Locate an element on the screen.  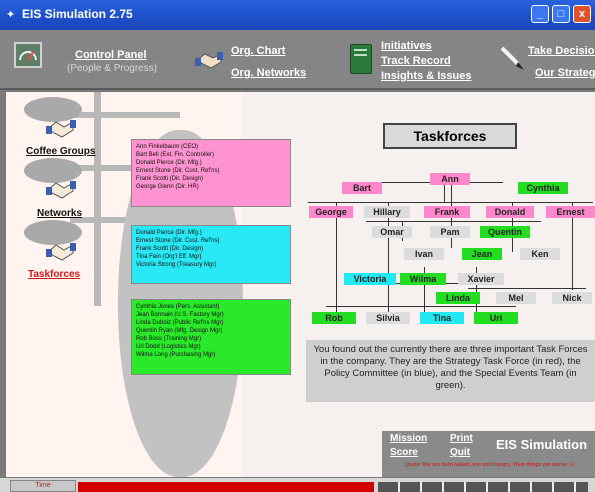
control-panel-link: Control Panel is located at coordinates (111, 55).